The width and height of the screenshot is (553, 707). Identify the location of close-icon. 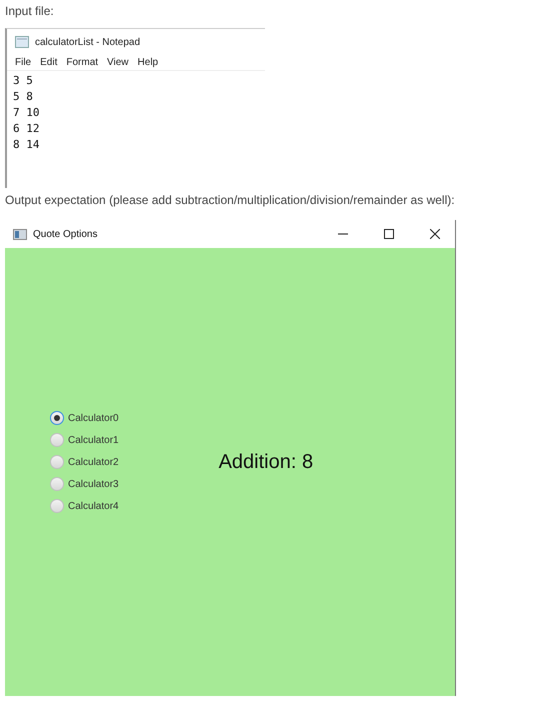
(435, 234).